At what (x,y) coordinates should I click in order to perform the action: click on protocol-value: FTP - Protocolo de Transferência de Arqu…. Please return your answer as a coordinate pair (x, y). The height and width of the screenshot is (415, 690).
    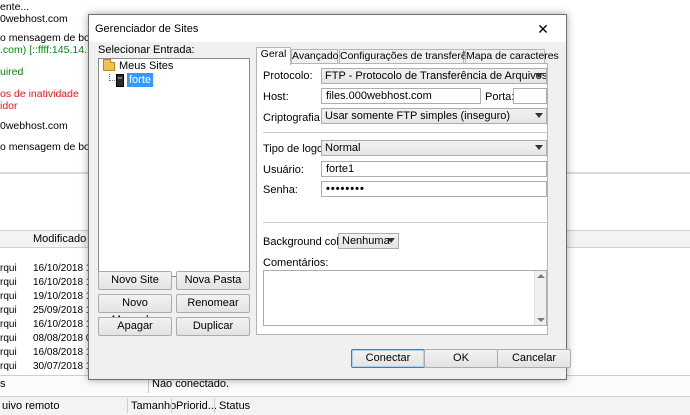
    Looking at the image, I should click on (436, 76).